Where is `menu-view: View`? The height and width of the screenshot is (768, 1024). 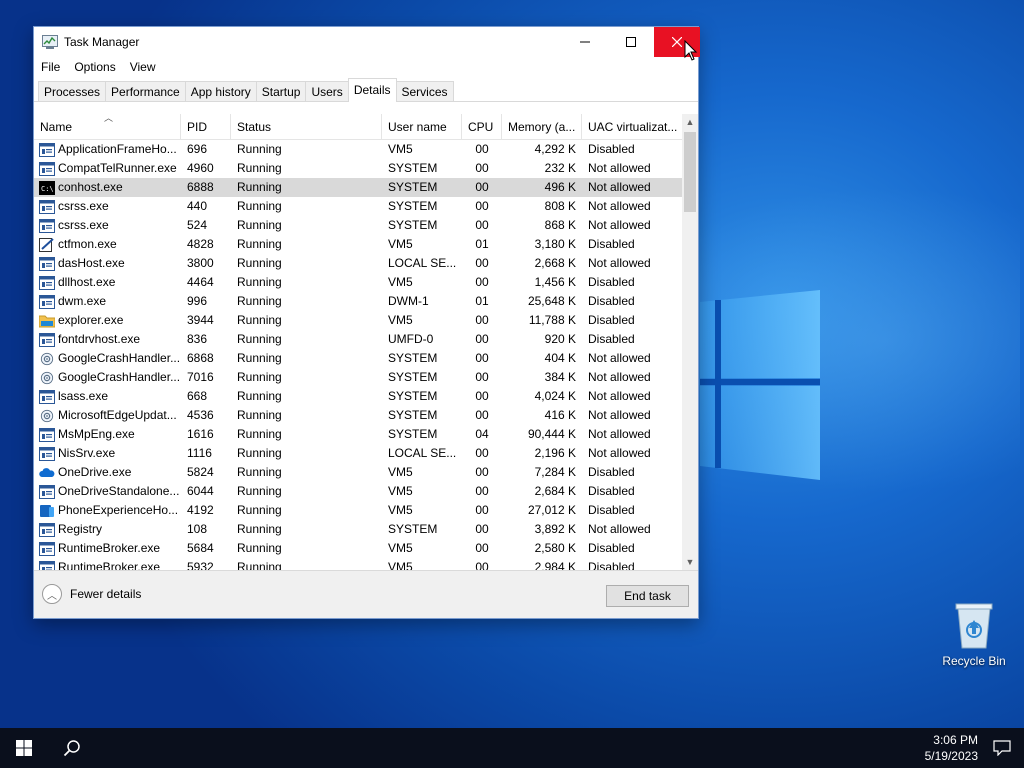 menu-view: View is located at coordinates (143, 68).